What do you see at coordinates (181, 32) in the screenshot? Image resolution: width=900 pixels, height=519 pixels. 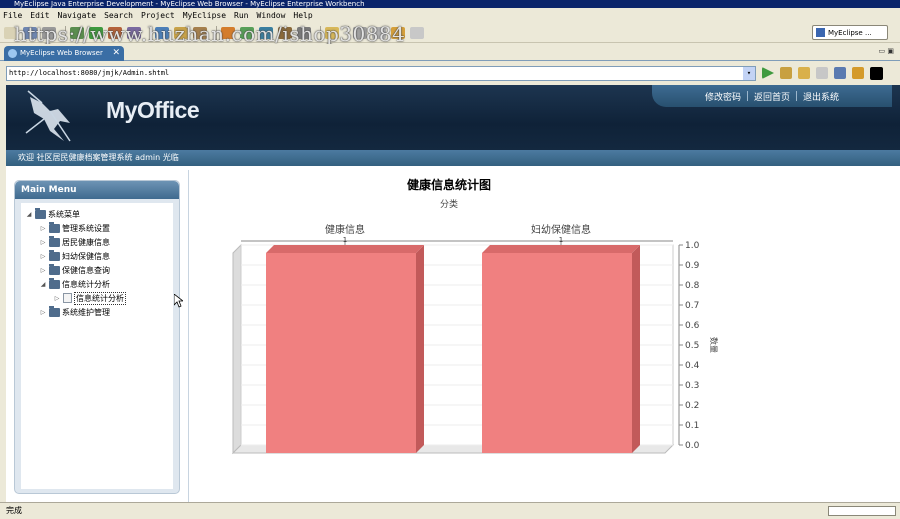 I see `search-icon` at bounding box center [181, 32].